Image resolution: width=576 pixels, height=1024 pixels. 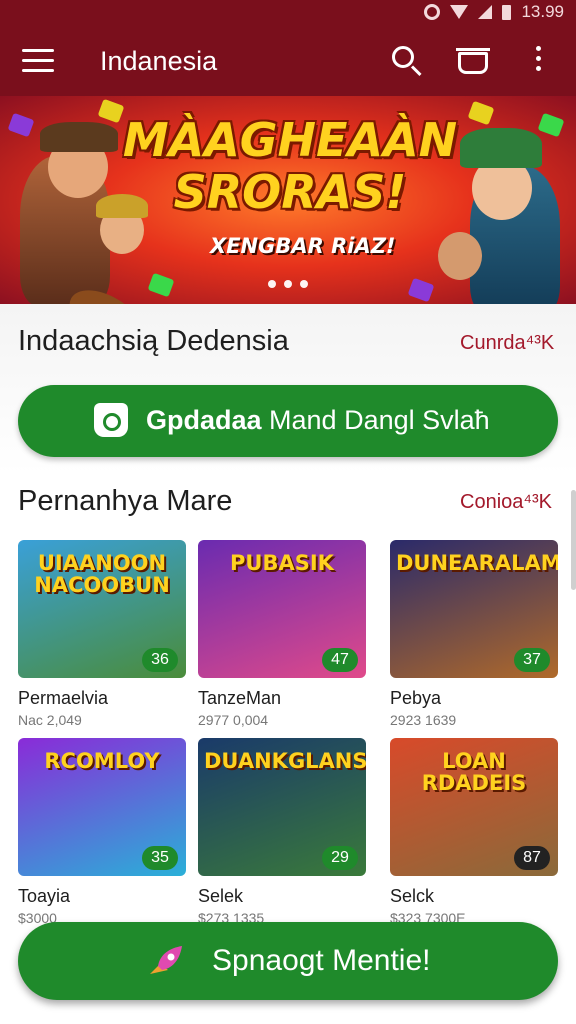 What do you see at coordinates (407, 61) in the screenshot?
I see `search-icon` at bounding box center [407, 61].